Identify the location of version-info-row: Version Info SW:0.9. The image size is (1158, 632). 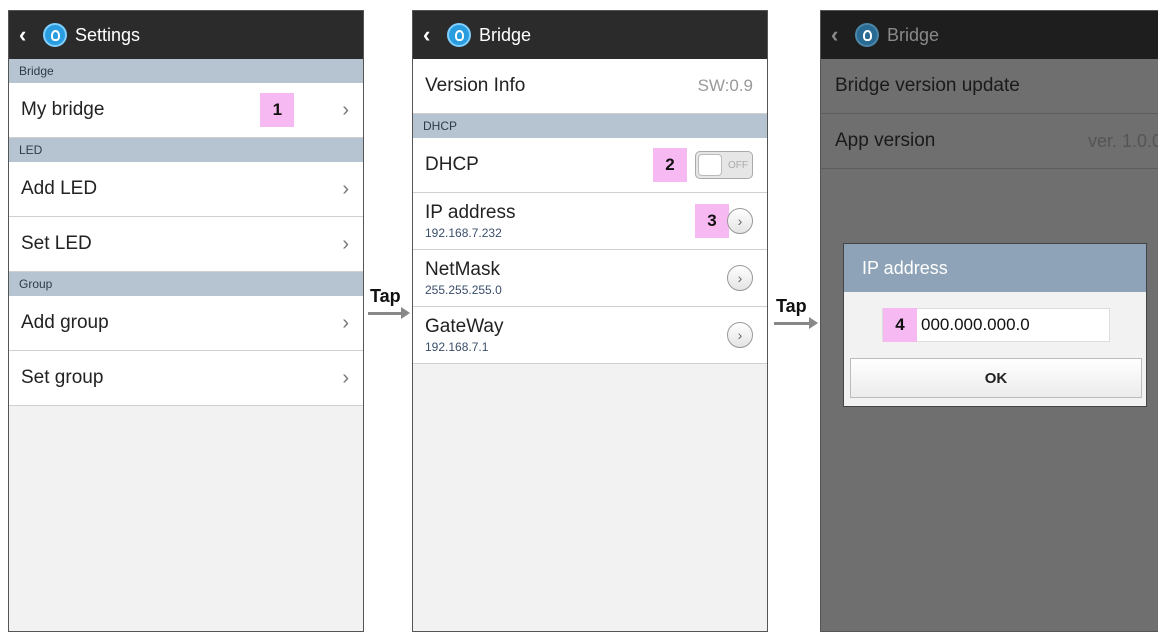
(590, 86).